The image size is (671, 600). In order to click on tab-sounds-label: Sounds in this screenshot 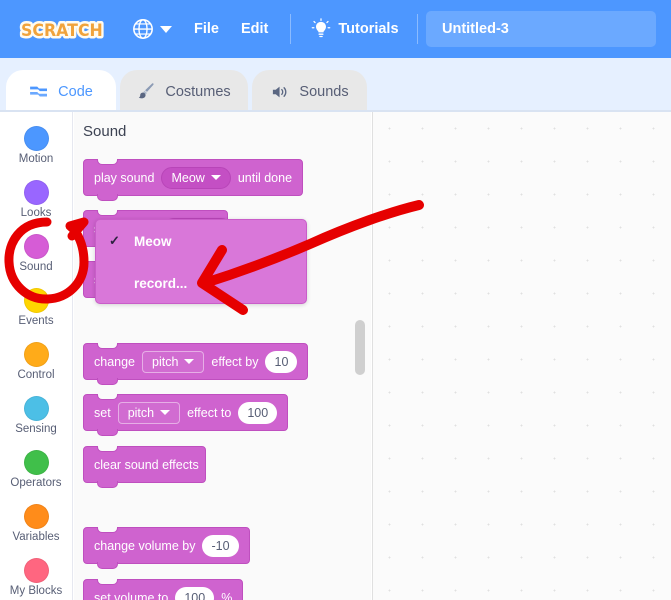, I will do `click(324, 91)`.